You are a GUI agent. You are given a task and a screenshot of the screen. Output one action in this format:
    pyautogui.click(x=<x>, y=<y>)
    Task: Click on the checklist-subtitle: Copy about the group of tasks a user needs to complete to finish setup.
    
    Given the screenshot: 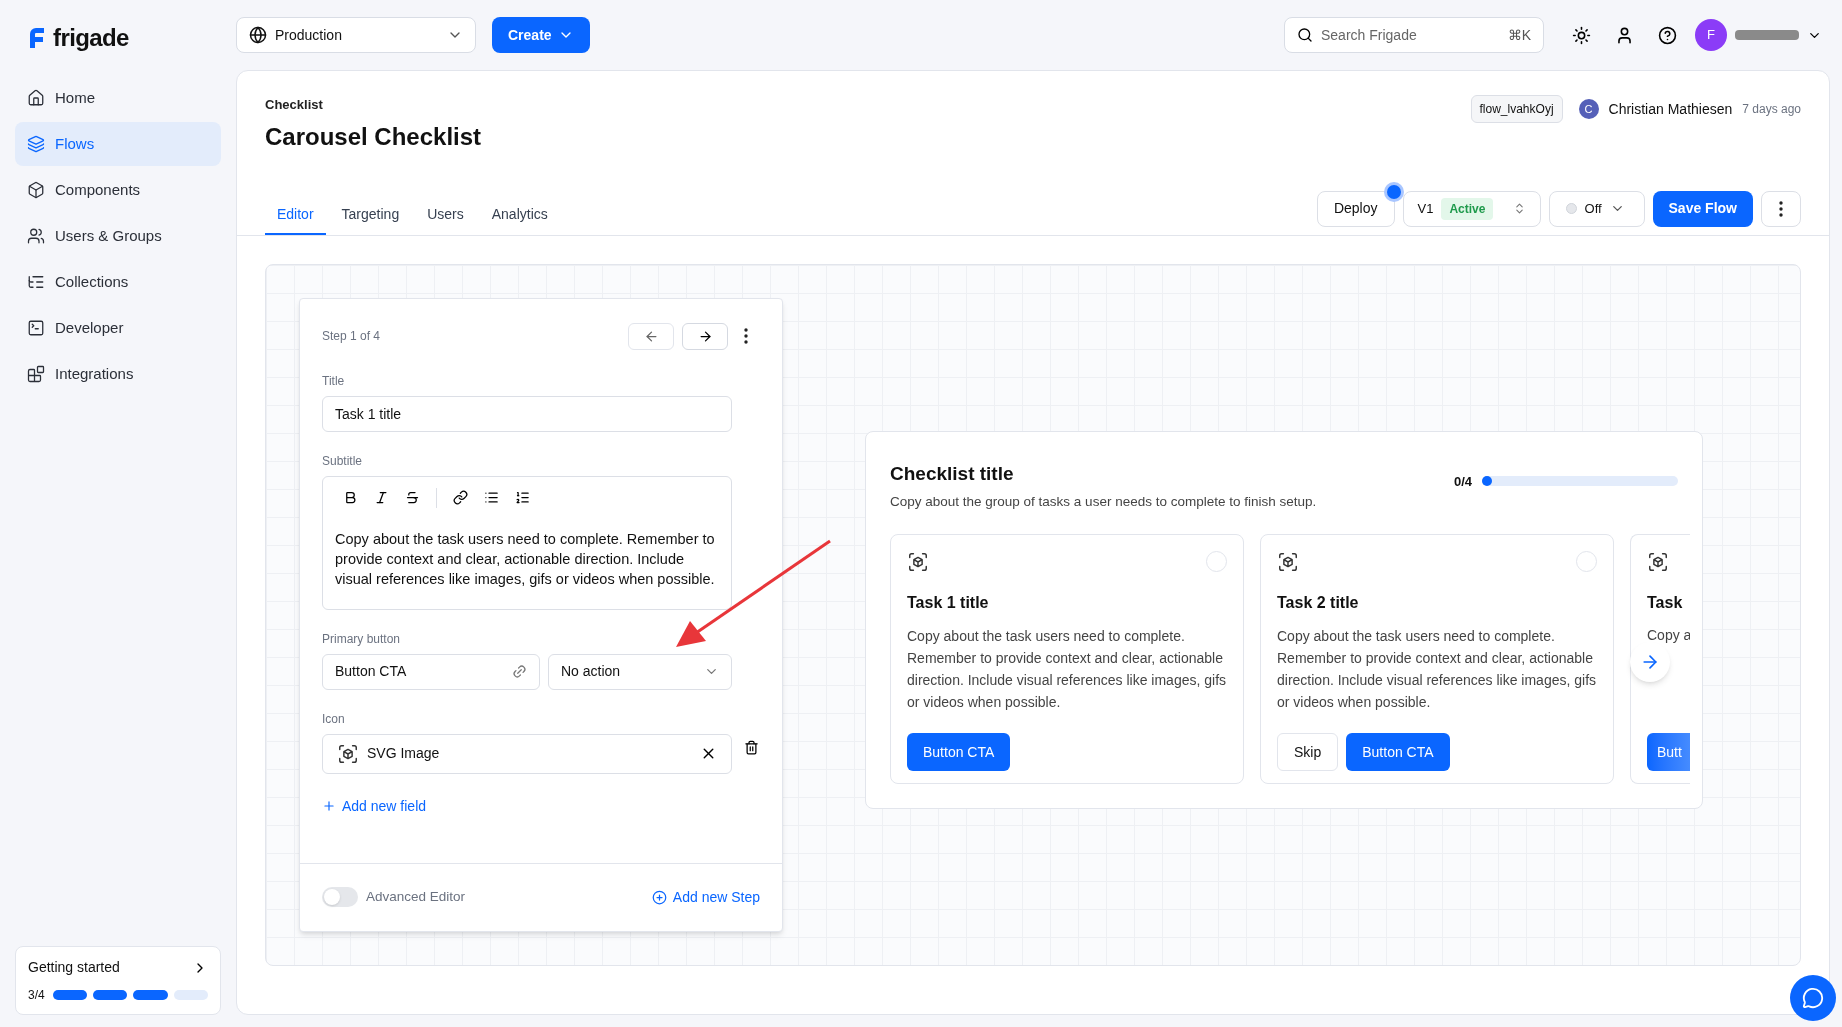 What is the action you would take?
    pyautogui.click(x=1103, y=502)
    